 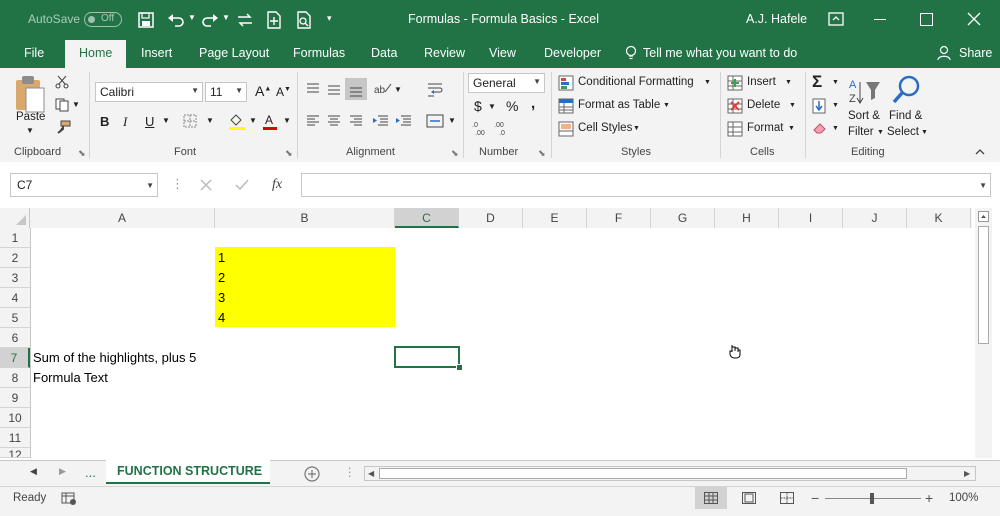 I want to click on zoom-out-button: −, so click(x=815, y=498).